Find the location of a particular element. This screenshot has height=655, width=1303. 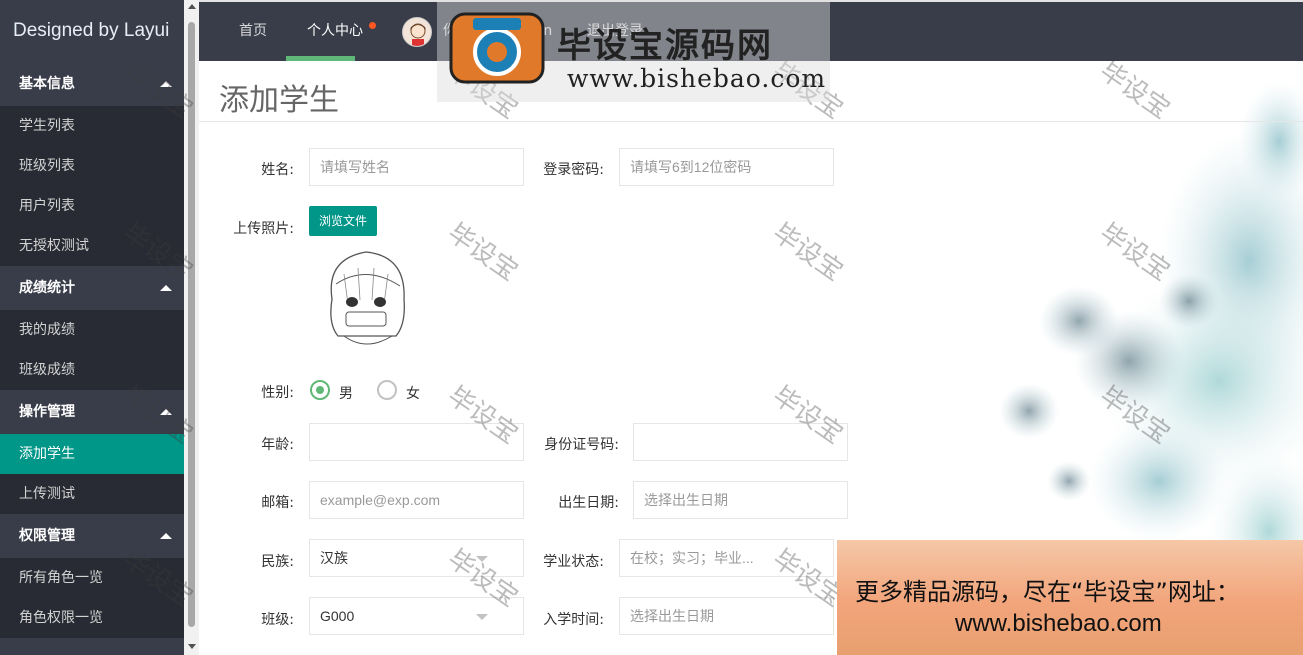

ethnicity-select: 汉族 is located at coordinates (416, 558).